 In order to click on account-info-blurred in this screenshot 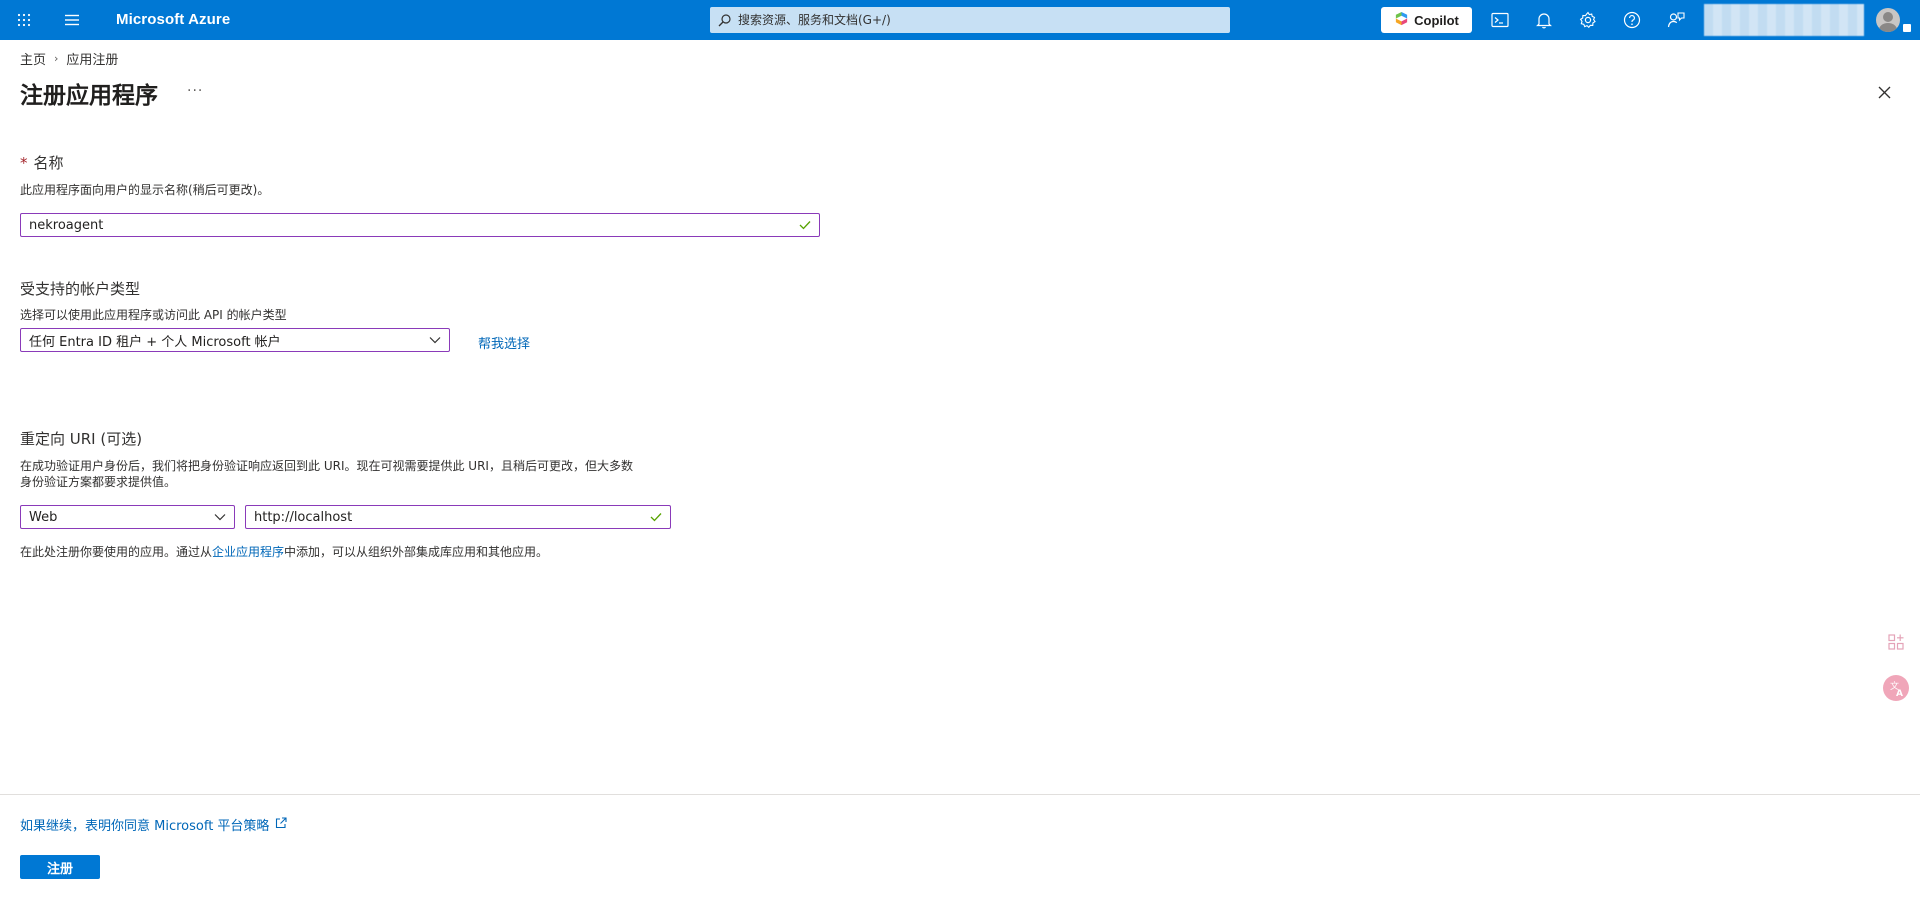, I will do `click(1784, 20)`.